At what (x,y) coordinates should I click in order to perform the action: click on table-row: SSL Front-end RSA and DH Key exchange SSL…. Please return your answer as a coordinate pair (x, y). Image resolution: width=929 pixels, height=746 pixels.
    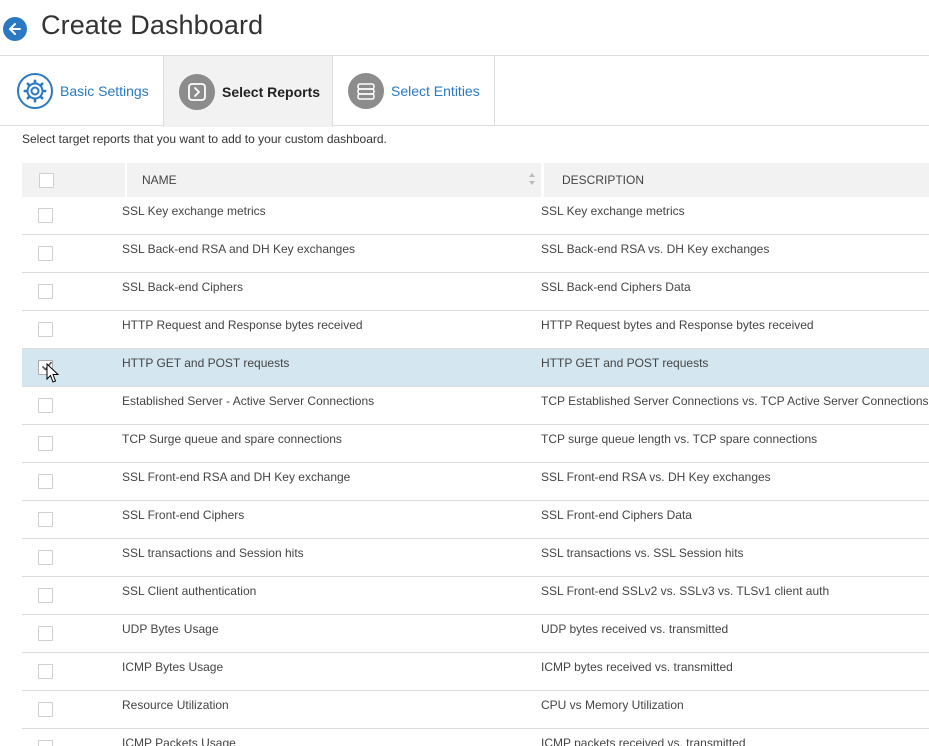
    Looking at the image, I should click on (475, 482).